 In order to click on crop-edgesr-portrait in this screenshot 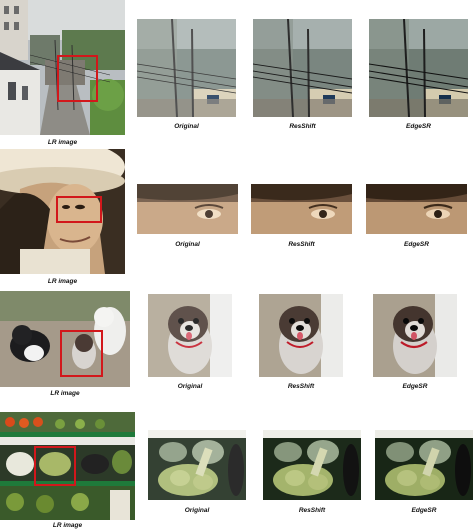, I will do `click(416, 209)`.